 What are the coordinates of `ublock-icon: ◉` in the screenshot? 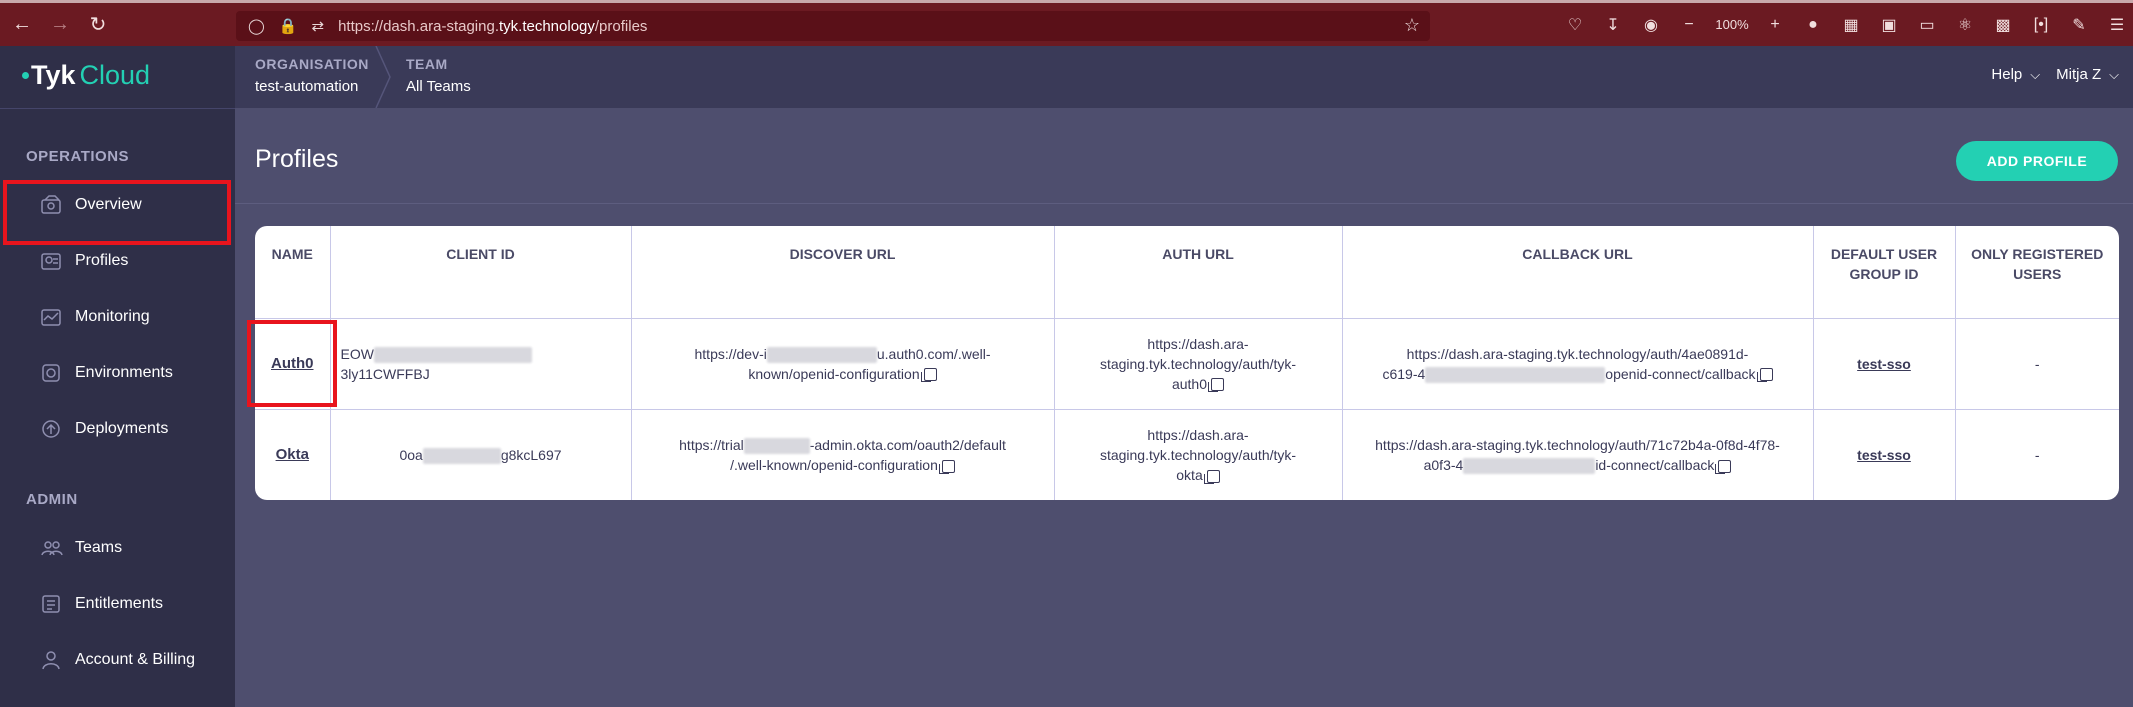 It's located at (1651, 25).